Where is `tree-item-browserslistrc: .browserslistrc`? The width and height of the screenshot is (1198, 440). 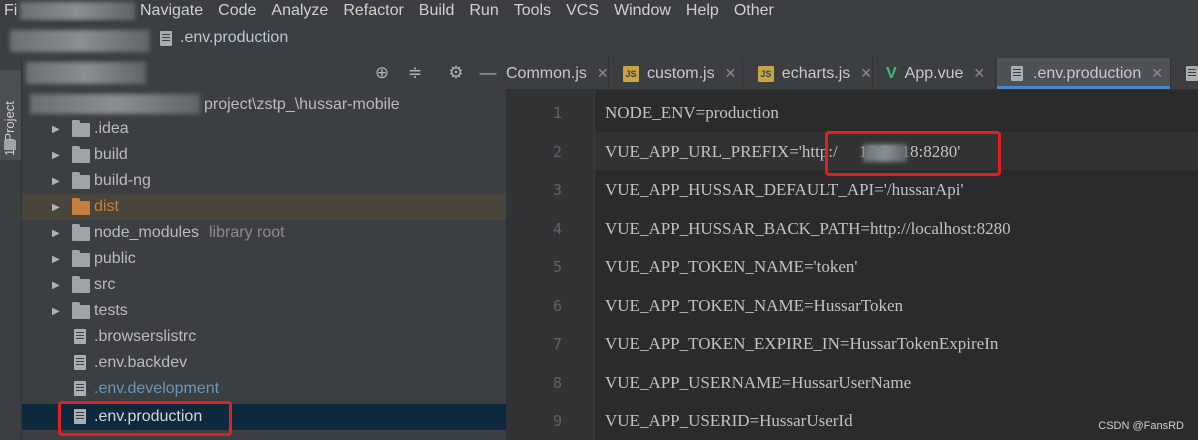
tree-item-browserslistrc: .browserslistrc is located at coordinates (264, 337).